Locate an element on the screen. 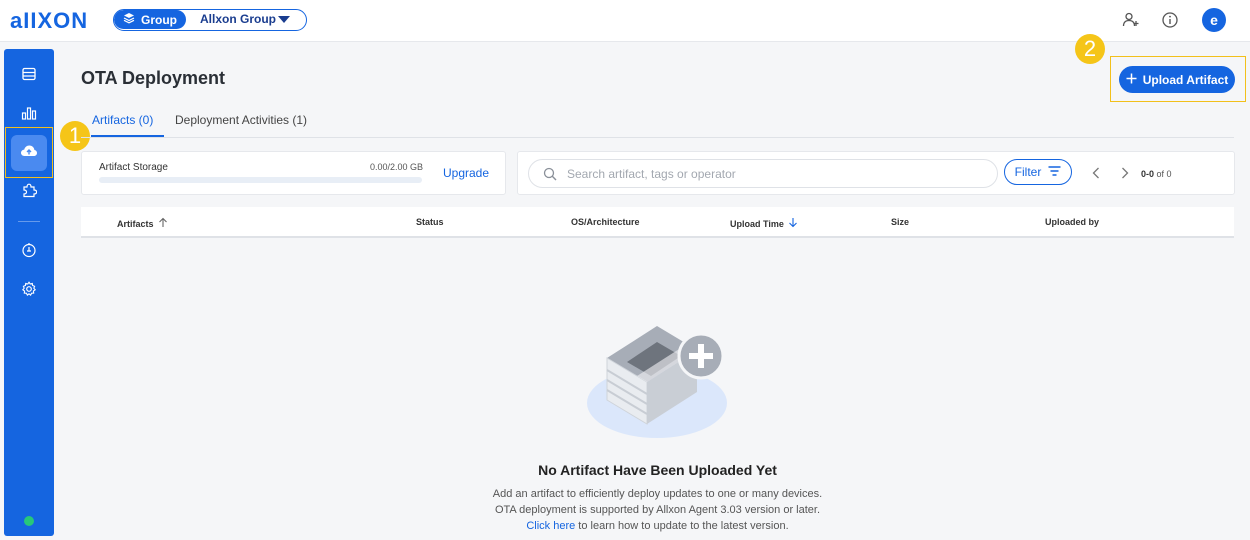 The image size is (1250, 540). column-label: Size is located at coordinates (900, 222).